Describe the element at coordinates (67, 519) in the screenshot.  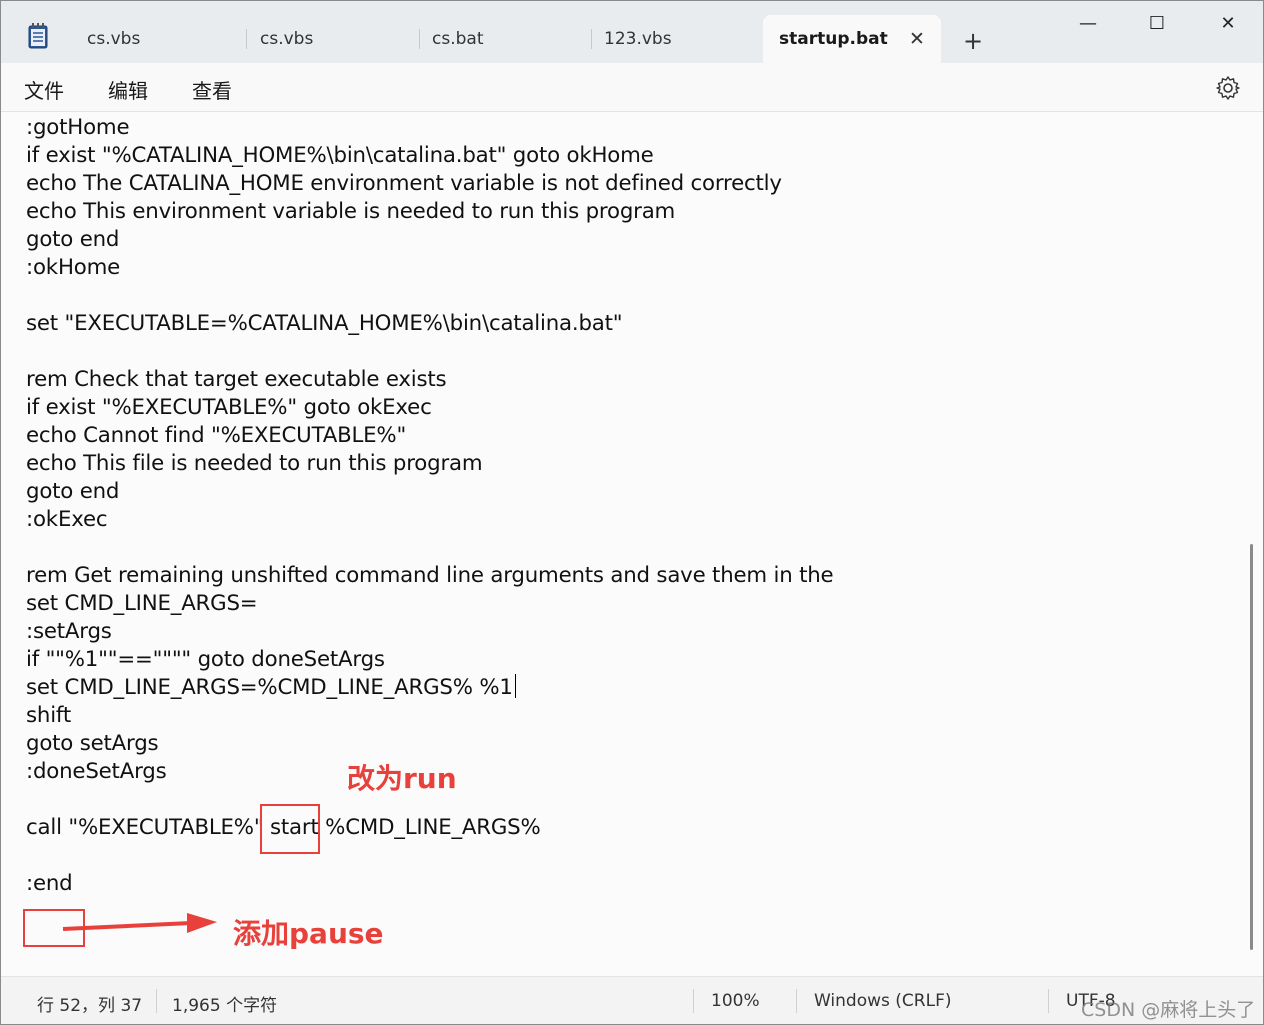
I see `code-line: :okExec` at that location.